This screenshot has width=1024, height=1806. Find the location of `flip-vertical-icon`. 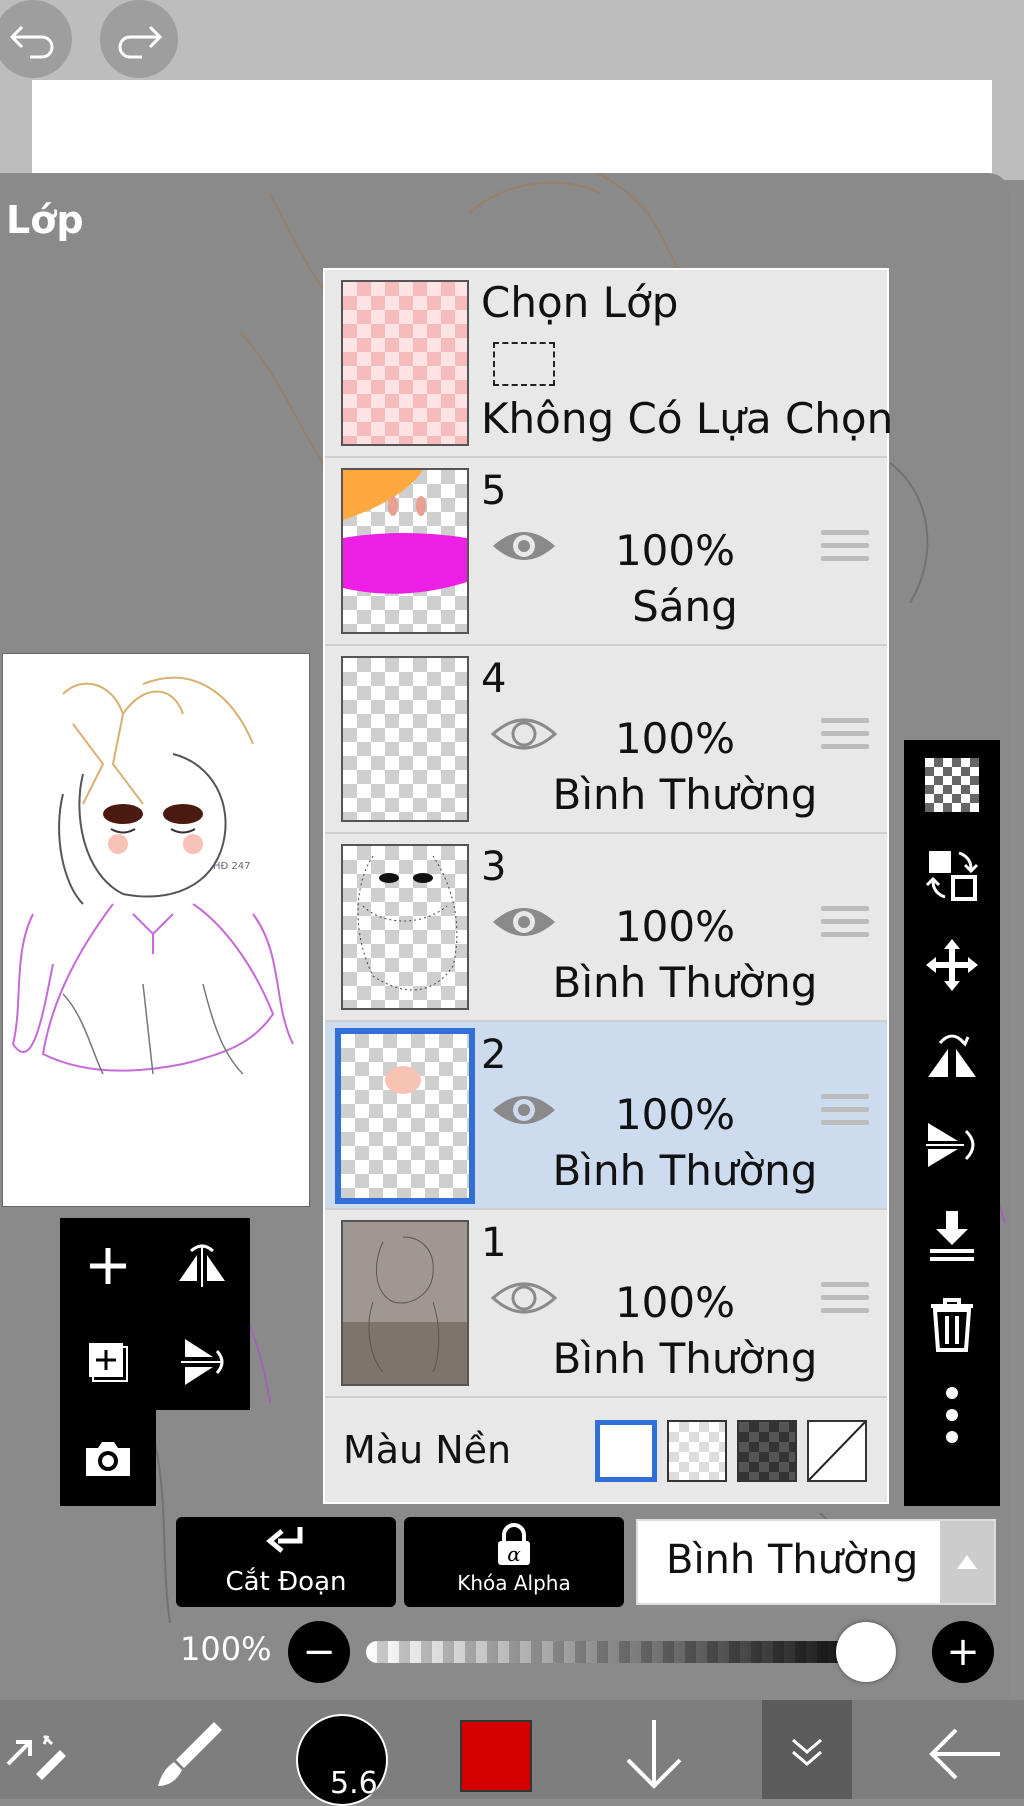

flip-vertical-icon is located at coordinates (950, 1145).